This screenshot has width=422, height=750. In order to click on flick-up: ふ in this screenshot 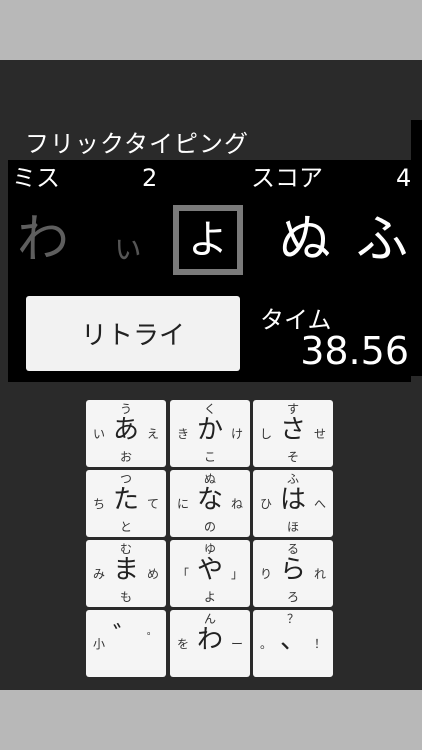, I will do `click(292, 479)`.